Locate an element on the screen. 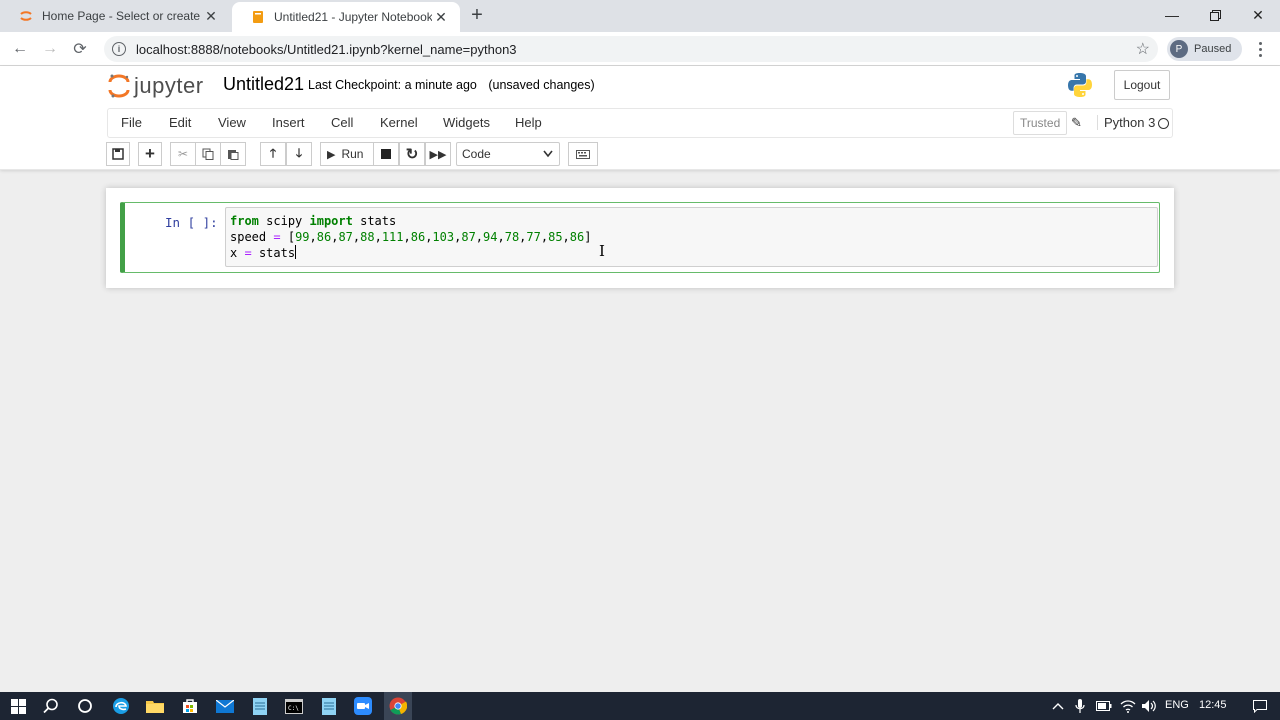 The height and width of the screenshot is (720, 1280). insert-cell-button: + is located at coordinates (150, 154).